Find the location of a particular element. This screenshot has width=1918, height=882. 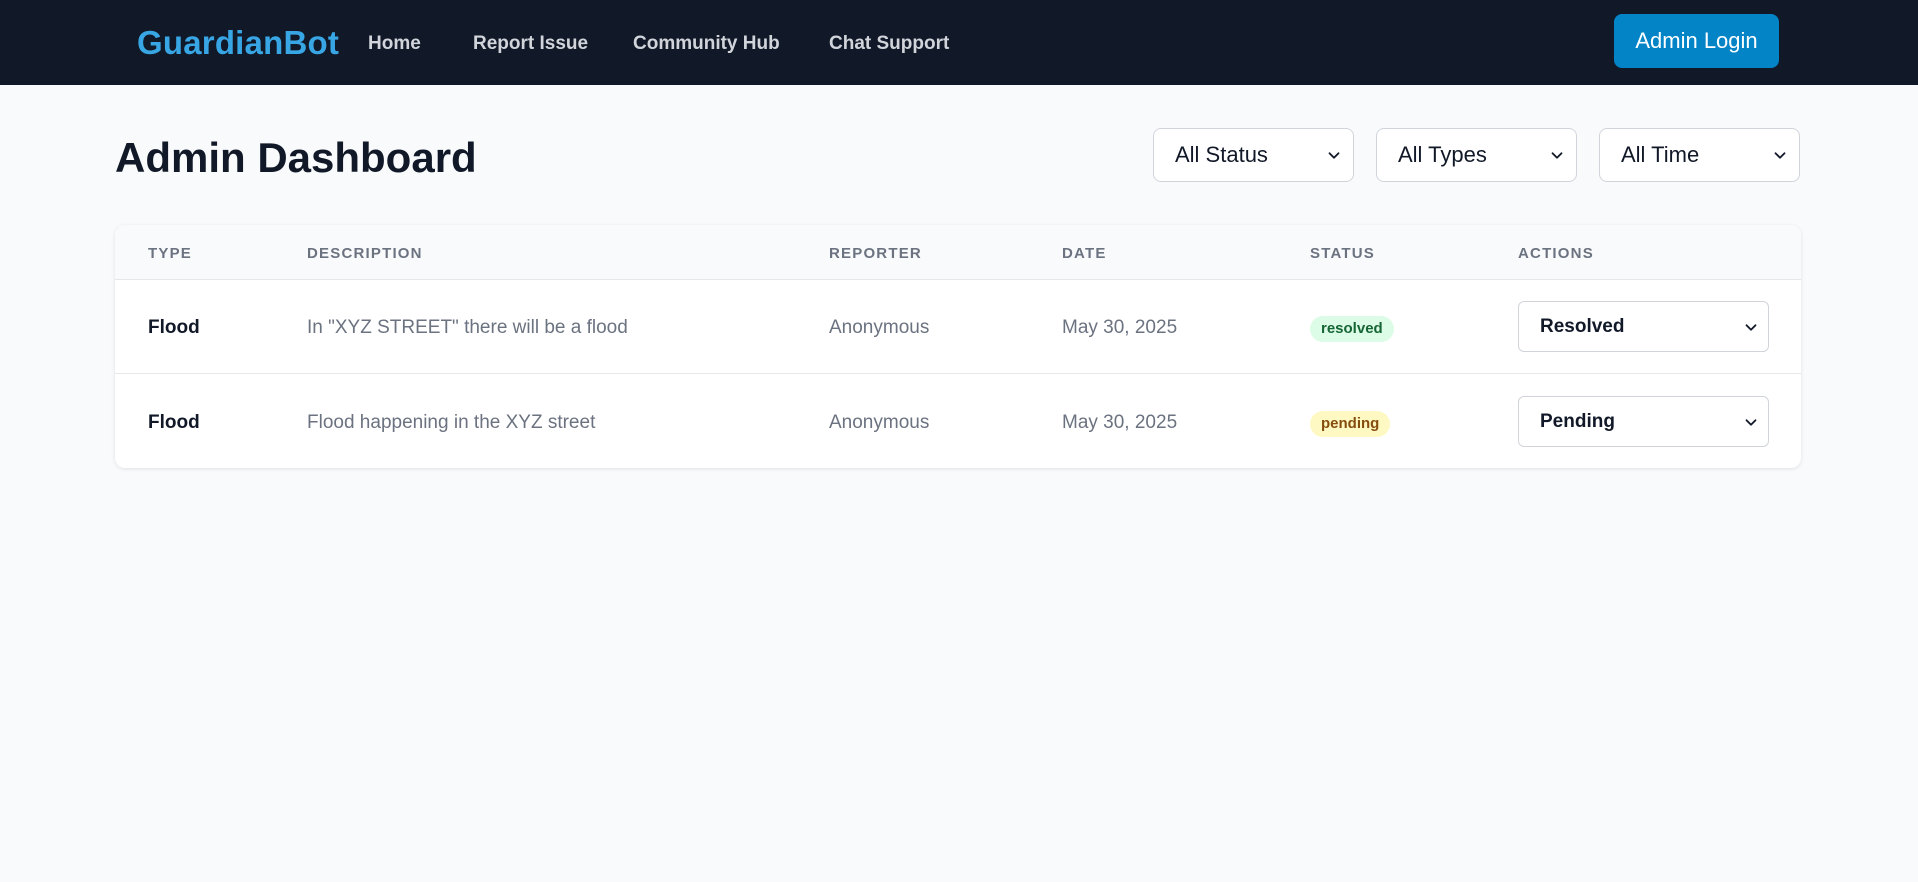

type-filter-value: All Types is located at coordinates (1442, 154).